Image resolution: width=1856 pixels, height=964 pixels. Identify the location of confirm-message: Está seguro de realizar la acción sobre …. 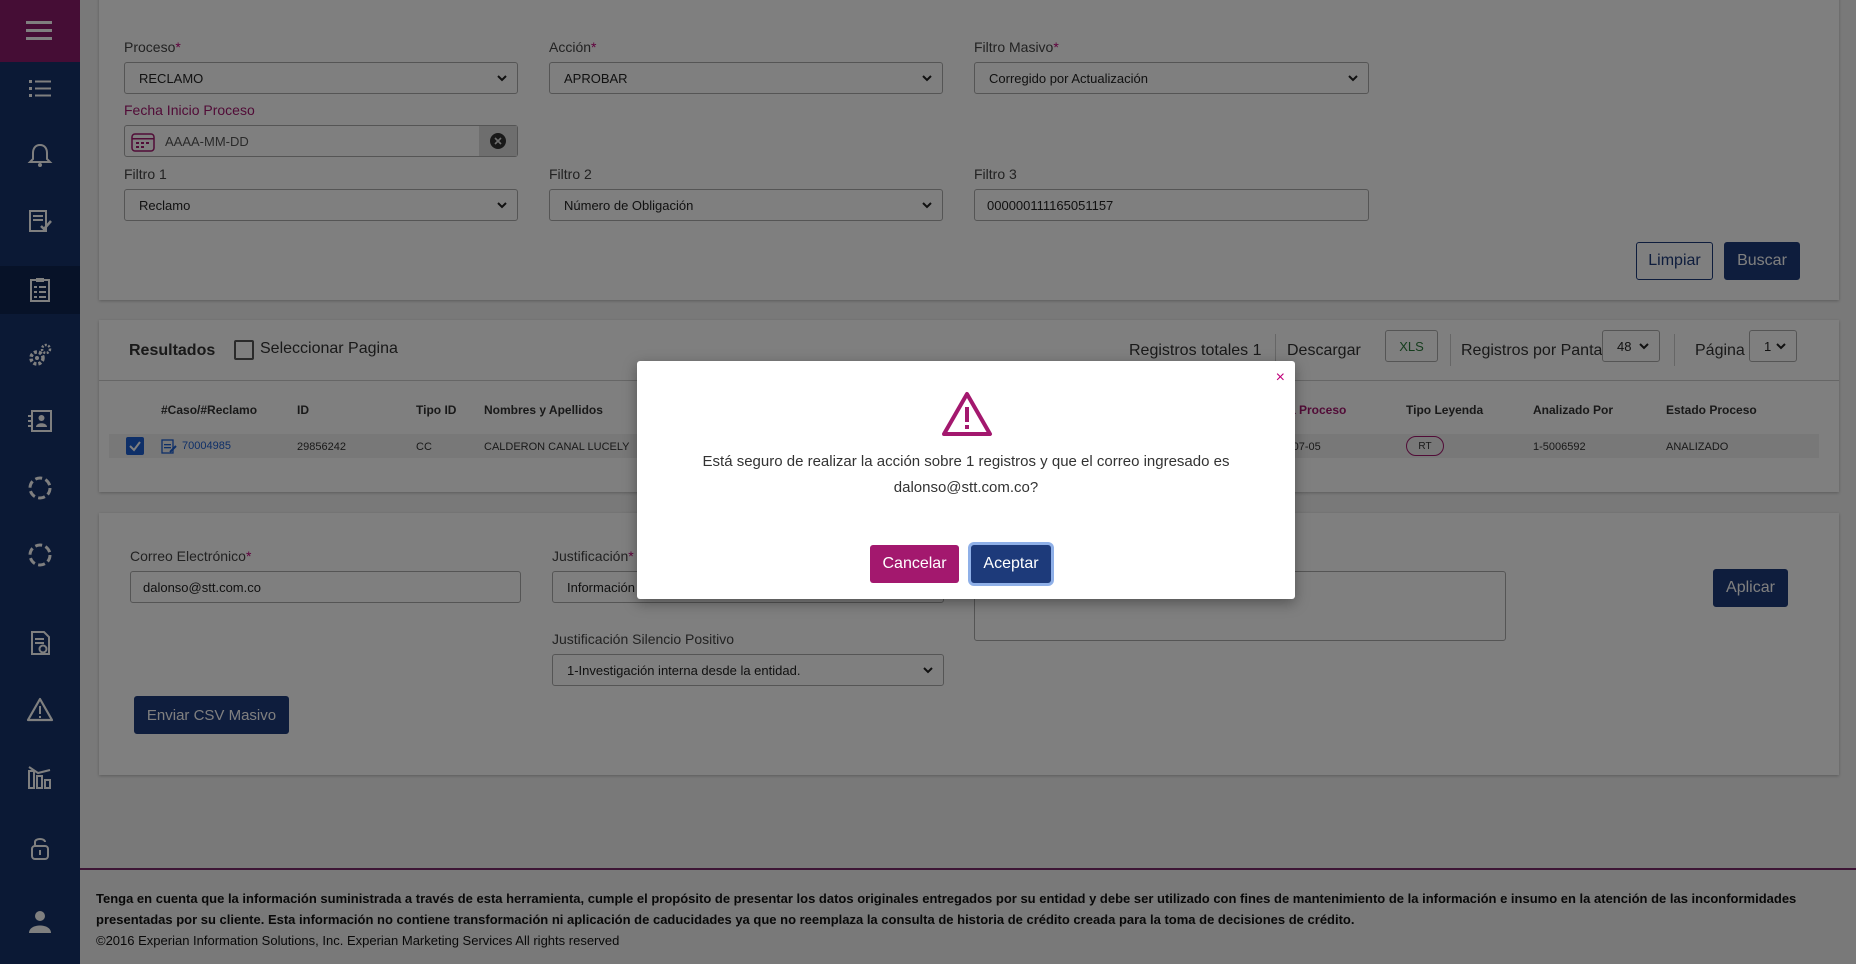
(966, 474).